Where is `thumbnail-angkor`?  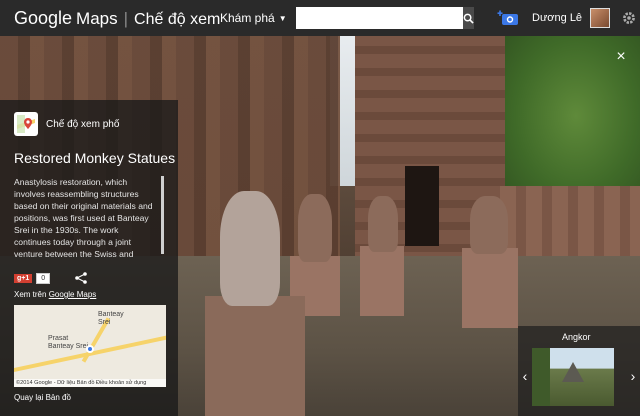 thumbnail-angkor is located at coordinates (573, 377).